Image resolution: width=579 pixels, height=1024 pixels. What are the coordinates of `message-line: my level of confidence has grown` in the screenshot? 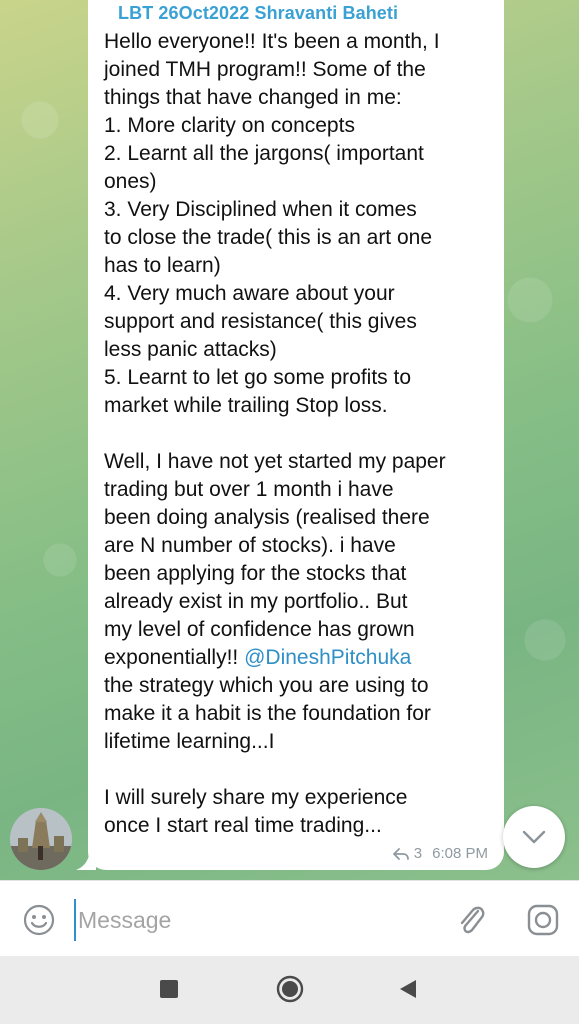 It's located at (259, 629).